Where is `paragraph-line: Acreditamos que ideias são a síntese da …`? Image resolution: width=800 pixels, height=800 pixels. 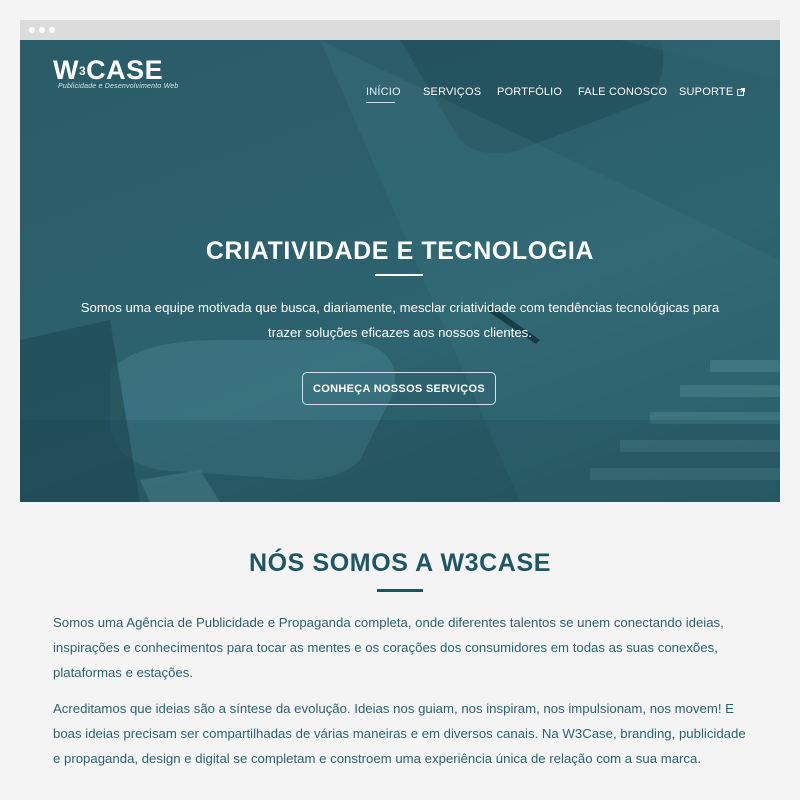 paragraph-line: Acreditamos que ideias são a síntese da … is located at coordinates (393, 708).